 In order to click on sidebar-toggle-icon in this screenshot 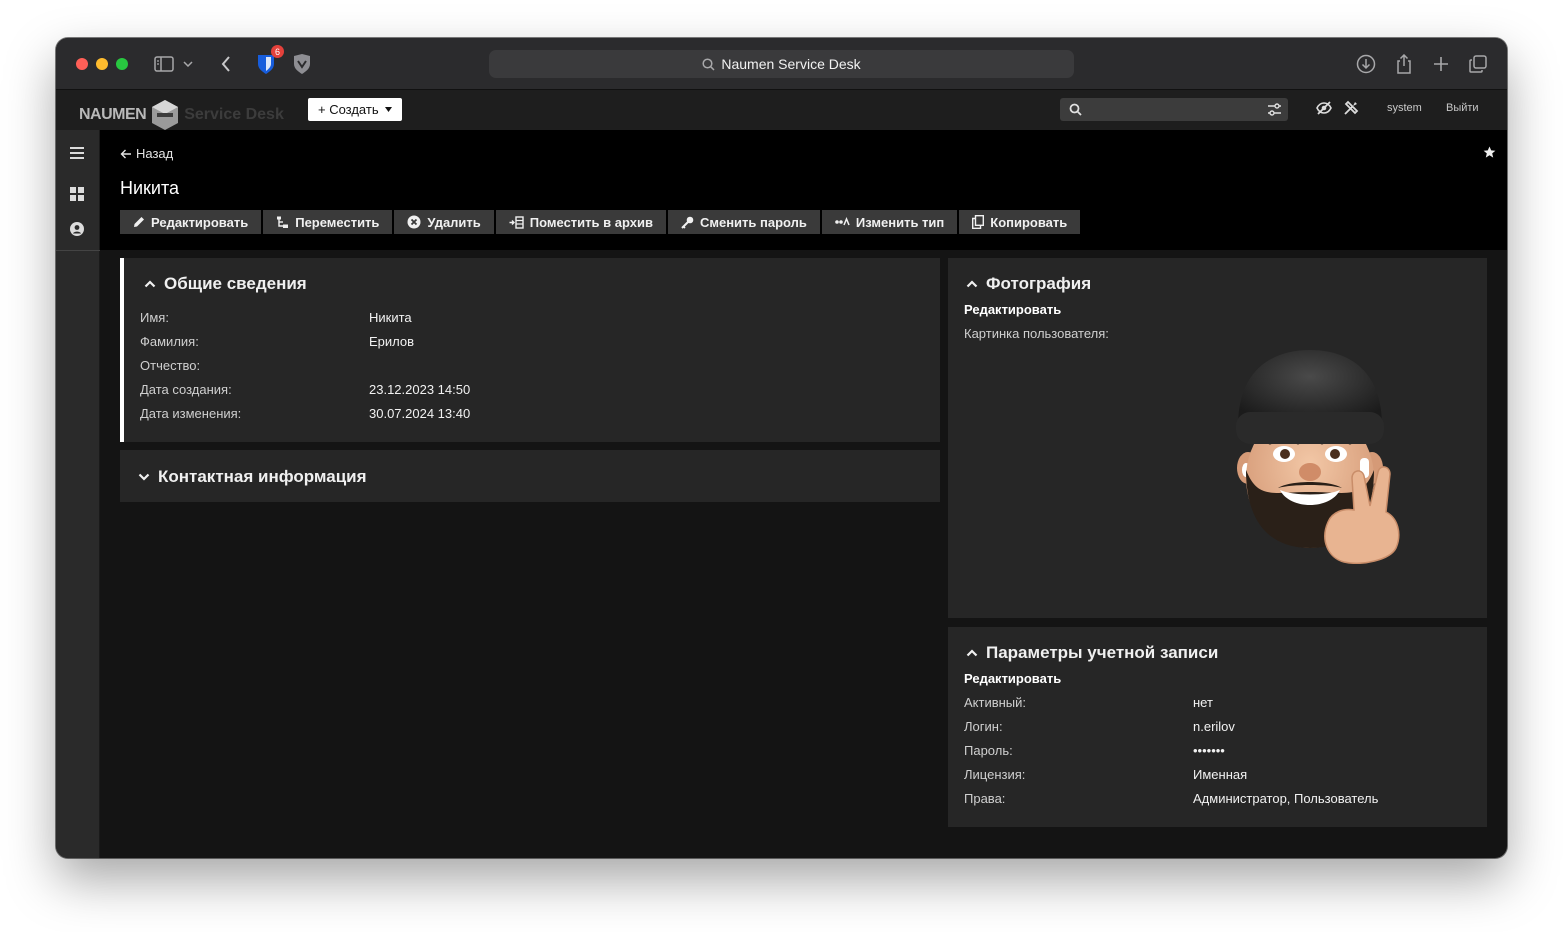, I will do `click(164, 64)`.